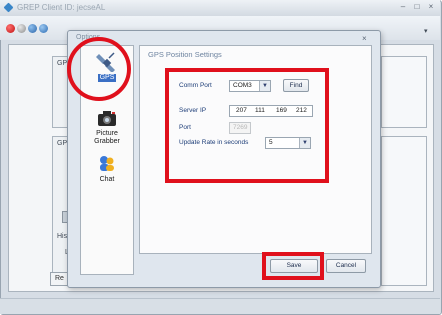 This screenshot has width=442, height=315. Describe the element at coordinates (404, 211) in the screenshot. I see `right-panel-bottom` at that location.